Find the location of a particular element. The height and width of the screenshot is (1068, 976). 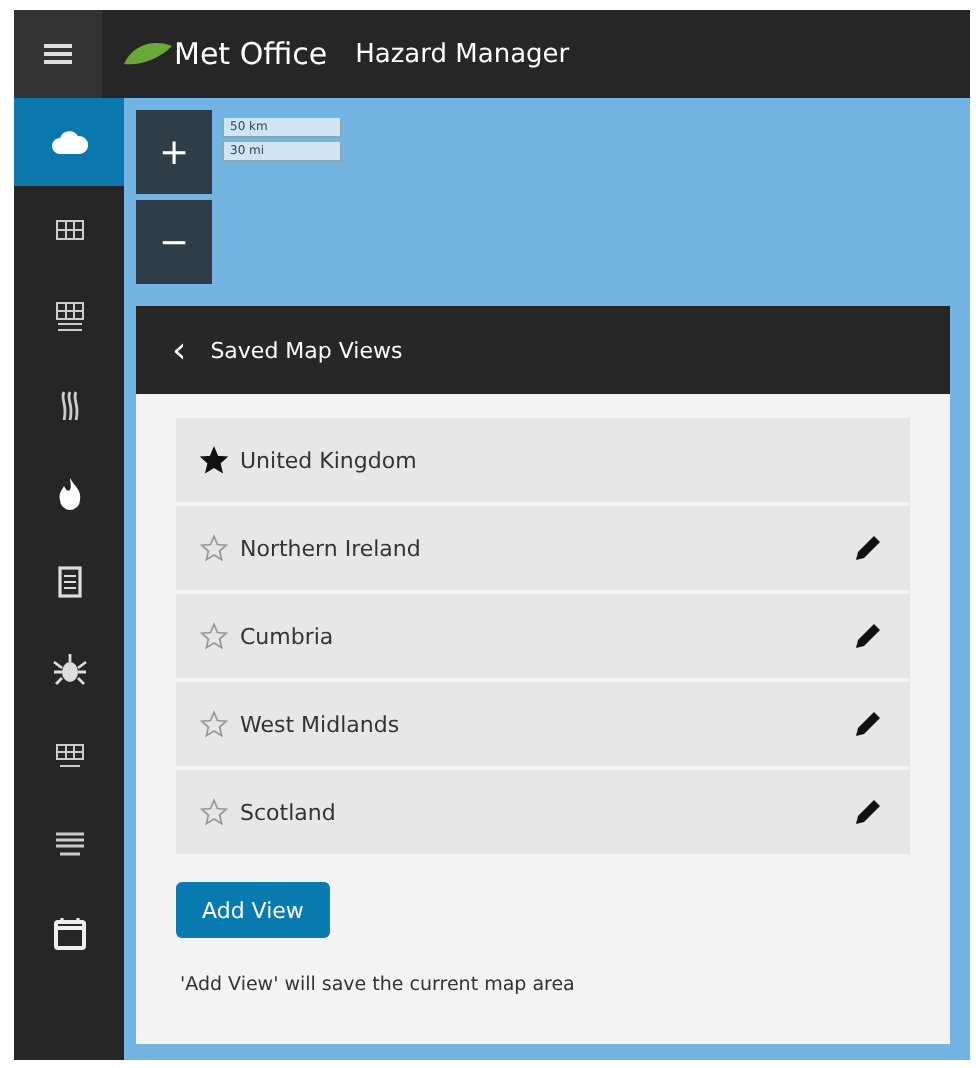

cloud-icon is located at coordinates (69, 142).